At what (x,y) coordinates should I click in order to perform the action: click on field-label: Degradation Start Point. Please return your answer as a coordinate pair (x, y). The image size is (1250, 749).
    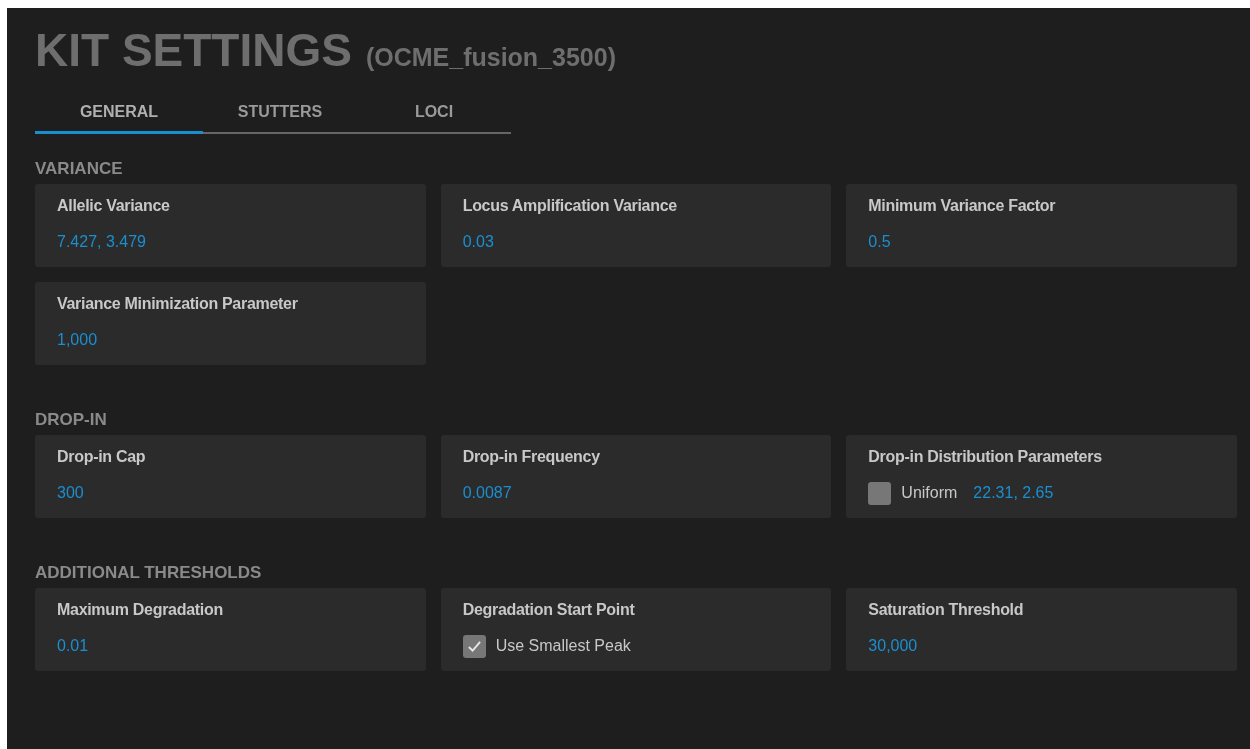
    Looking at the image, I should click on (549, 610).